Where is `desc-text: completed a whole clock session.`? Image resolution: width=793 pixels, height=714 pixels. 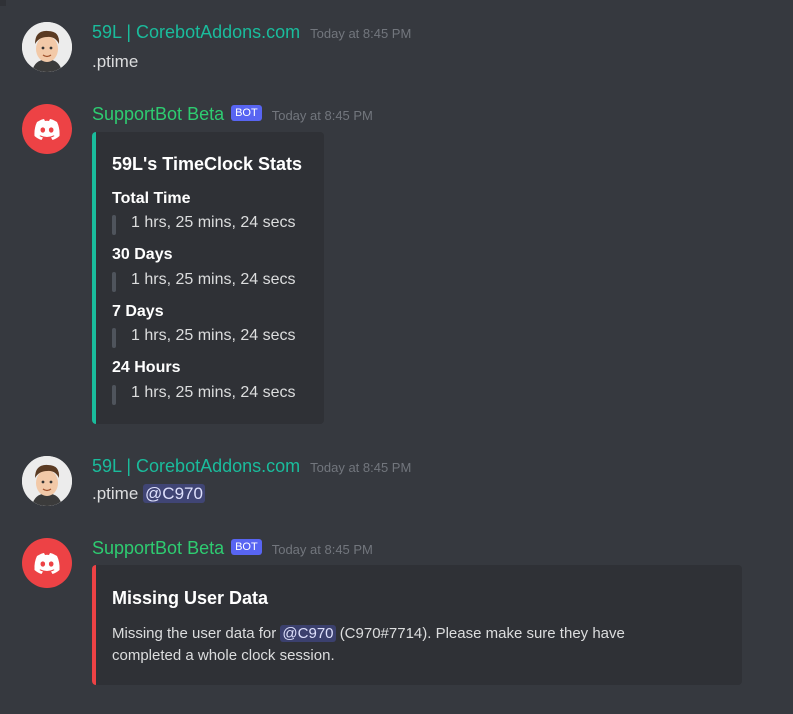
desc-text: completed a whole clock session. is located at coordinates (223, 655).